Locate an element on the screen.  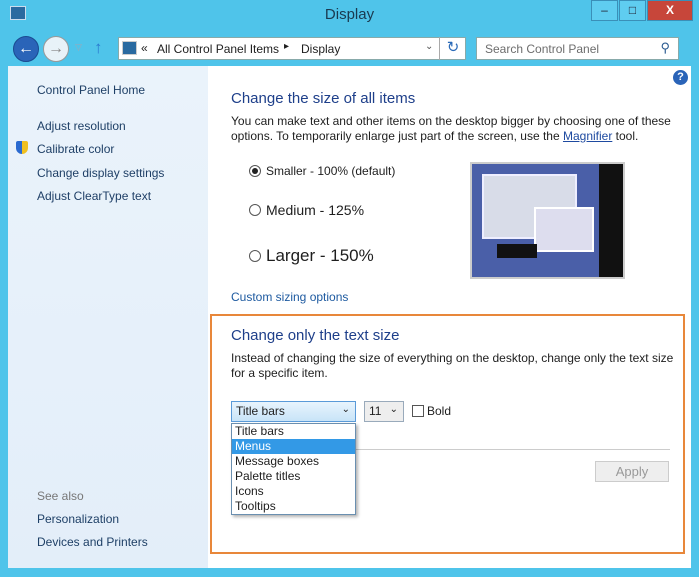
radio-smaller: Smaller - 100% (default) is located at coordinates (322, 171).